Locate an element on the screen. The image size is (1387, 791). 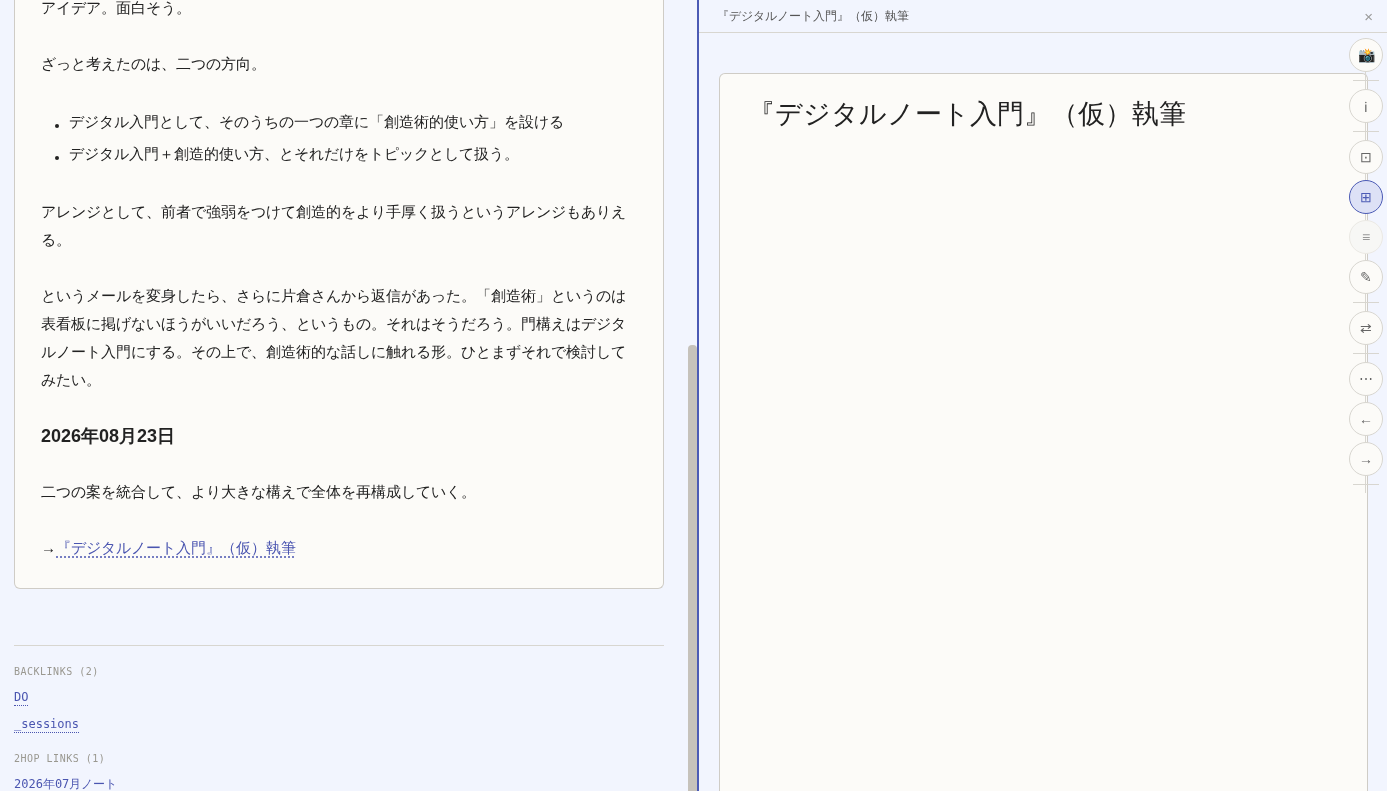
toolbar-button: 📸 is located at coordinates (1366, 55).